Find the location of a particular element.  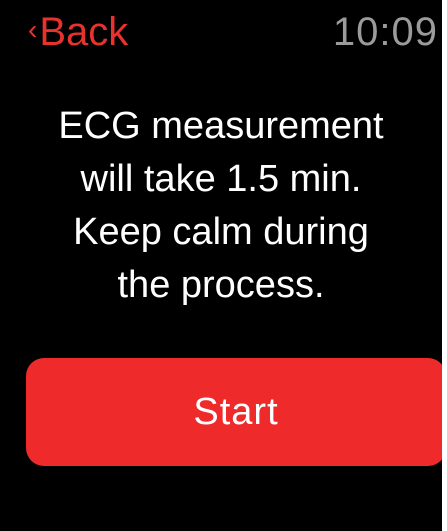

message-line: will take 1.5 min. is located at coordinates (221, 179).